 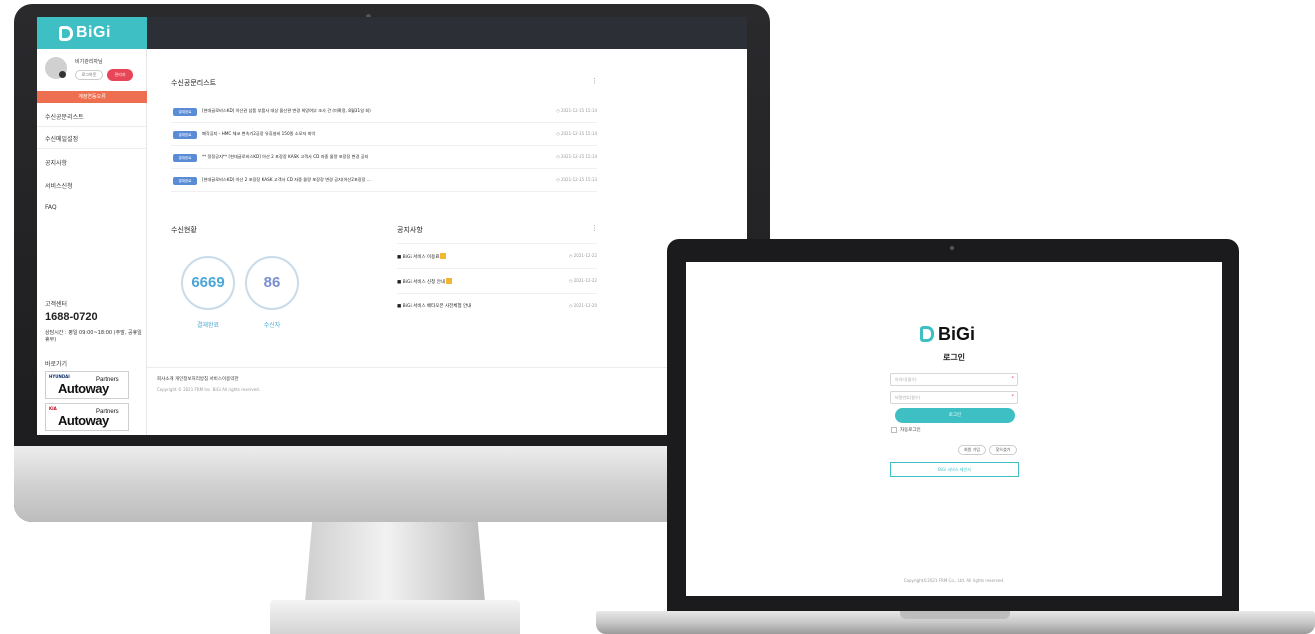 What do you see at coordinates (447, 367) in the screenshot?
I see `footer-divider` at bounding box center [447, 367].